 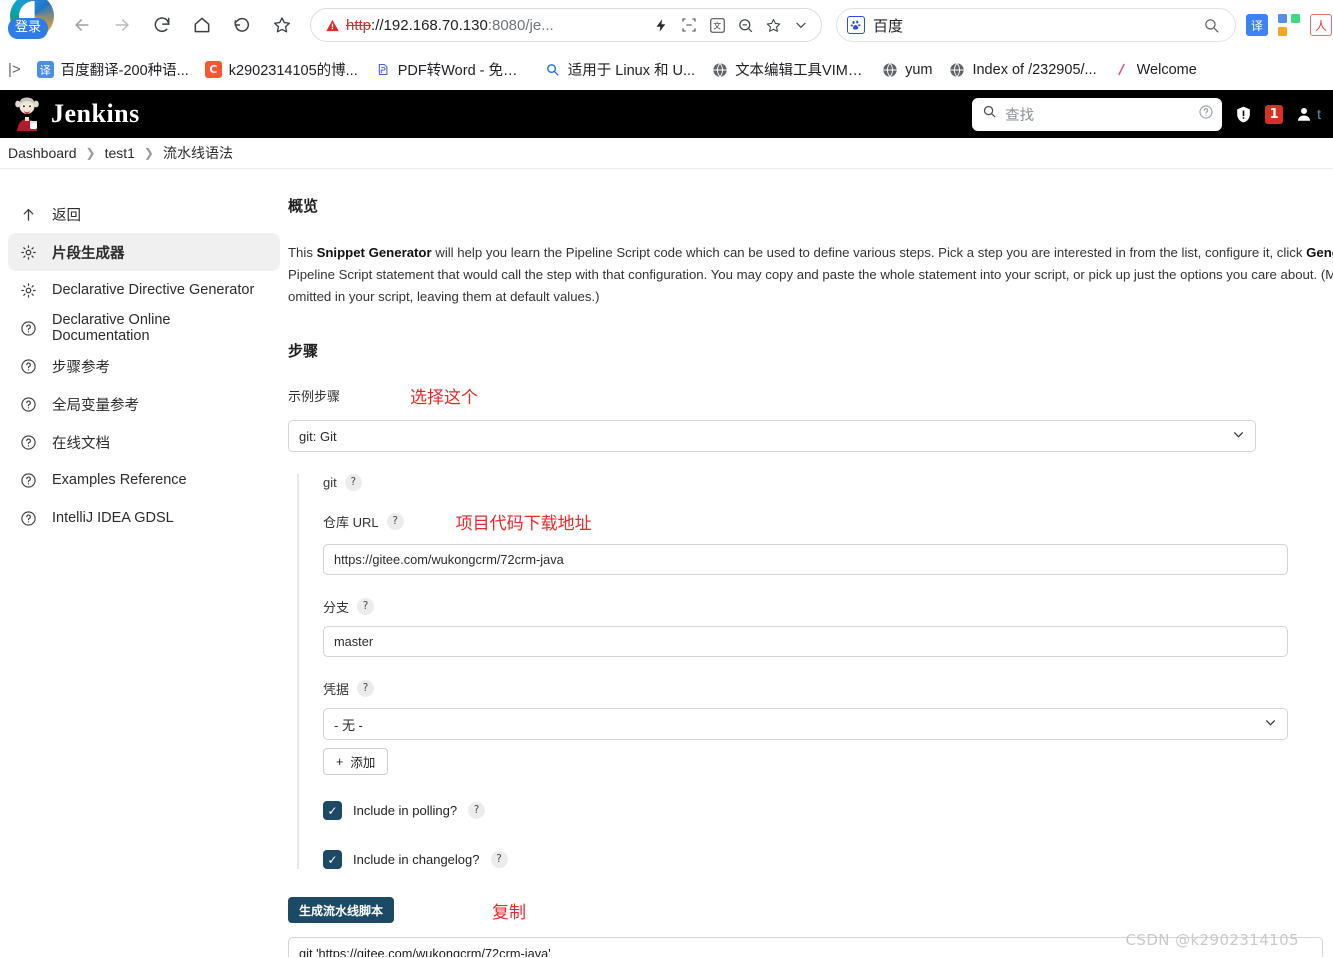 I want to click on sidebar-item-label: Declarative Directive Generator, so click(x=153, y=290).